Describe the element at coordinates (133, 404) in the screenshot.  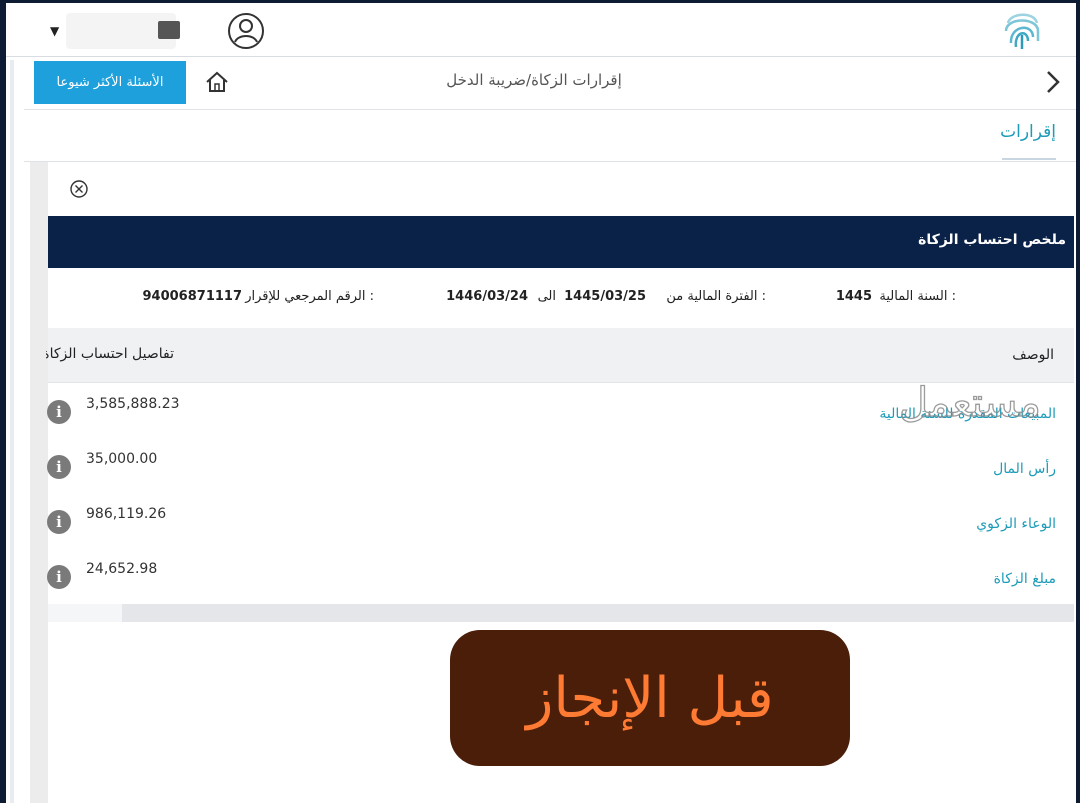
I see `row-value: 3,585,888.23` at that location.